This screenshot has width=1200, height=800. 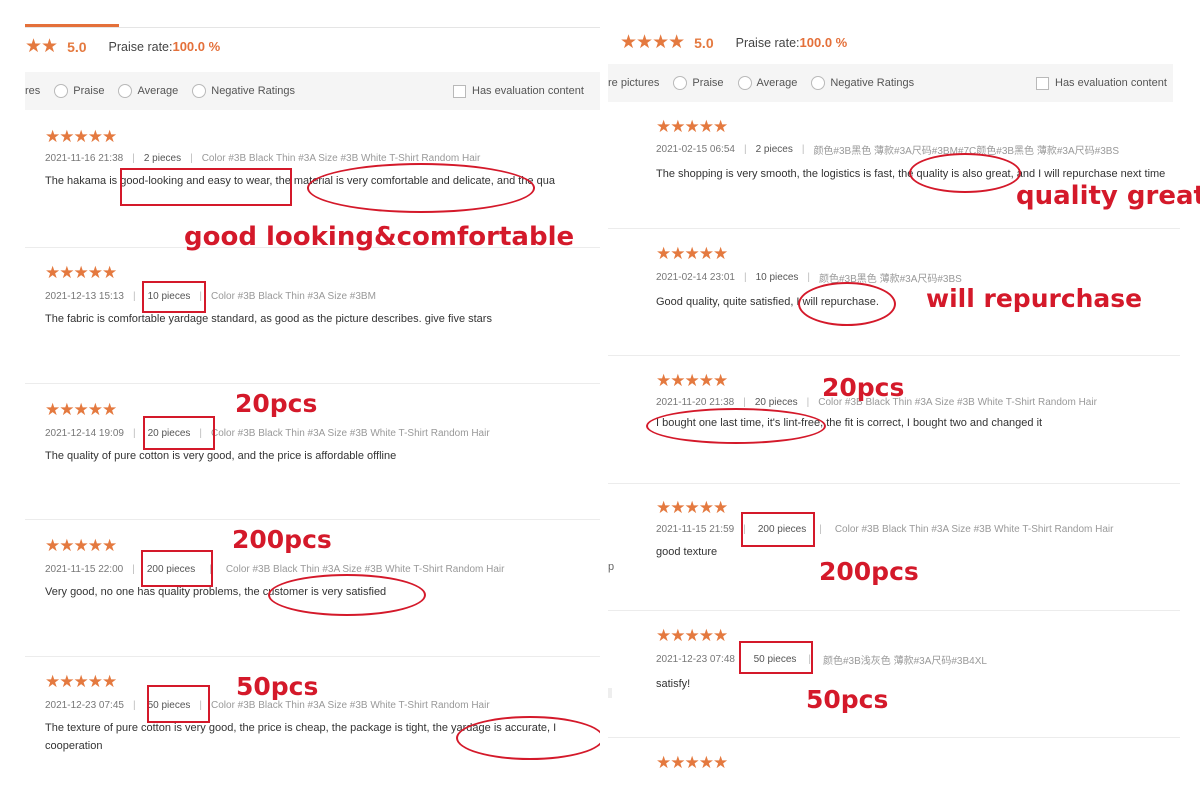 What do you see at coordinates (776, 402) in the screenshot?
I see `review-quantity: 20 pieces` at bounding box center [776, 402].